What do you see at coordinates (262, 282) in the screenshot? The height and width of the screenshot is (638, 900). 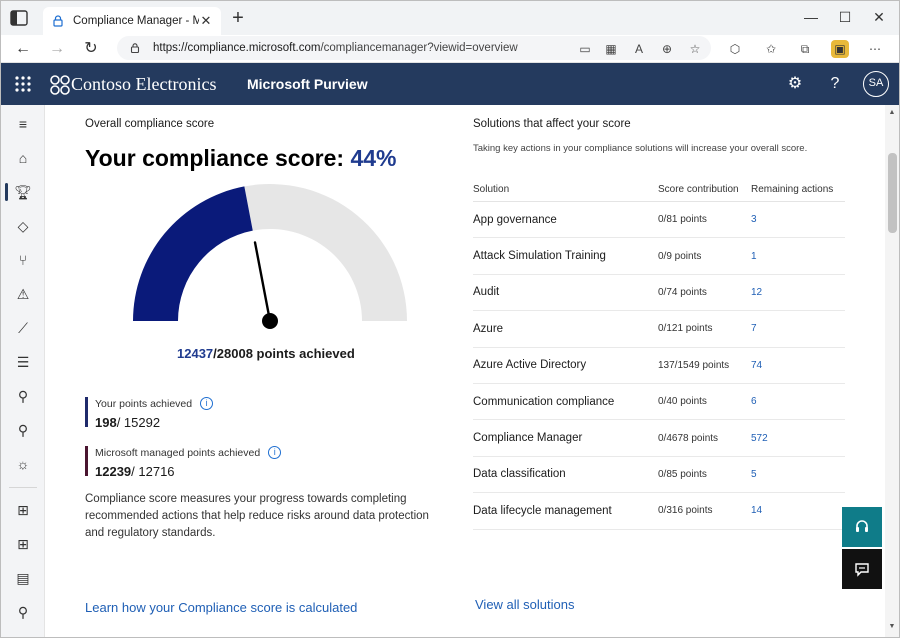 I see `gauge-needle` at bounding box center [262, 282].